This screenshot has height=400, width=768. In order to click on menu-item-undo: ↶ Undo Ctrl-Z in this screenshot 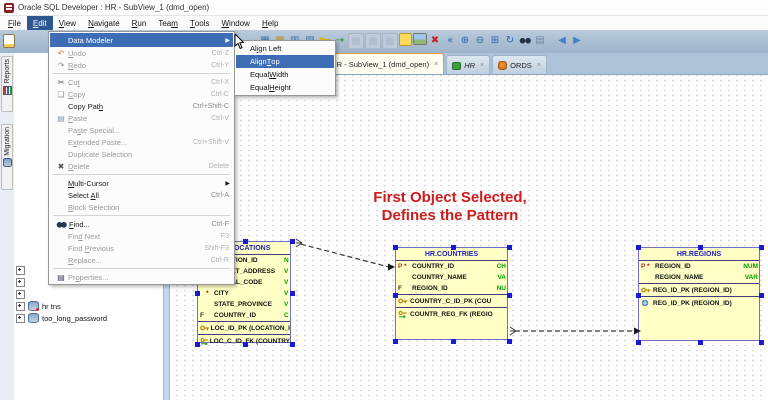, I will do `click(141, 53)`.